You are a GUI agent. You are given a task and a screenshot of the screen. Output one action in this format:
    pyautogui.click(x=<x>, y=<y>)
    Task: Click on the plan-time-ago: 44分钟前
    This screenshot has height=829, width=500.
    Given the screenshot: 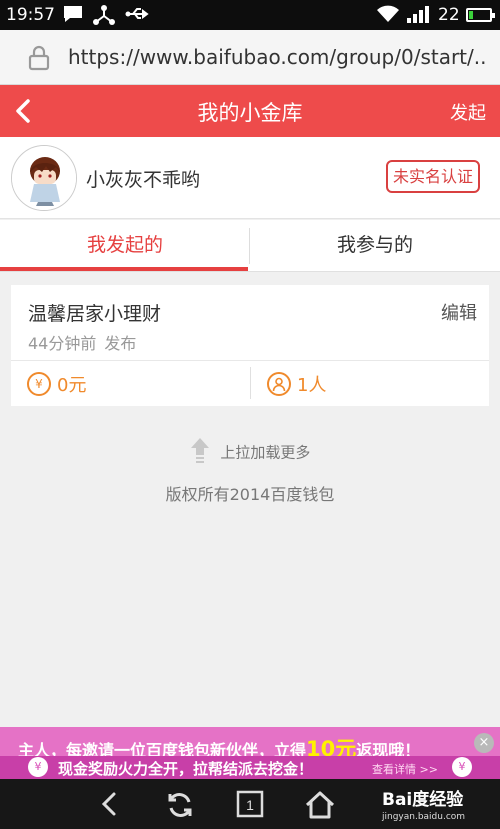 What is the action you would take?
    pyautogui.click(x=62, y=343)
    